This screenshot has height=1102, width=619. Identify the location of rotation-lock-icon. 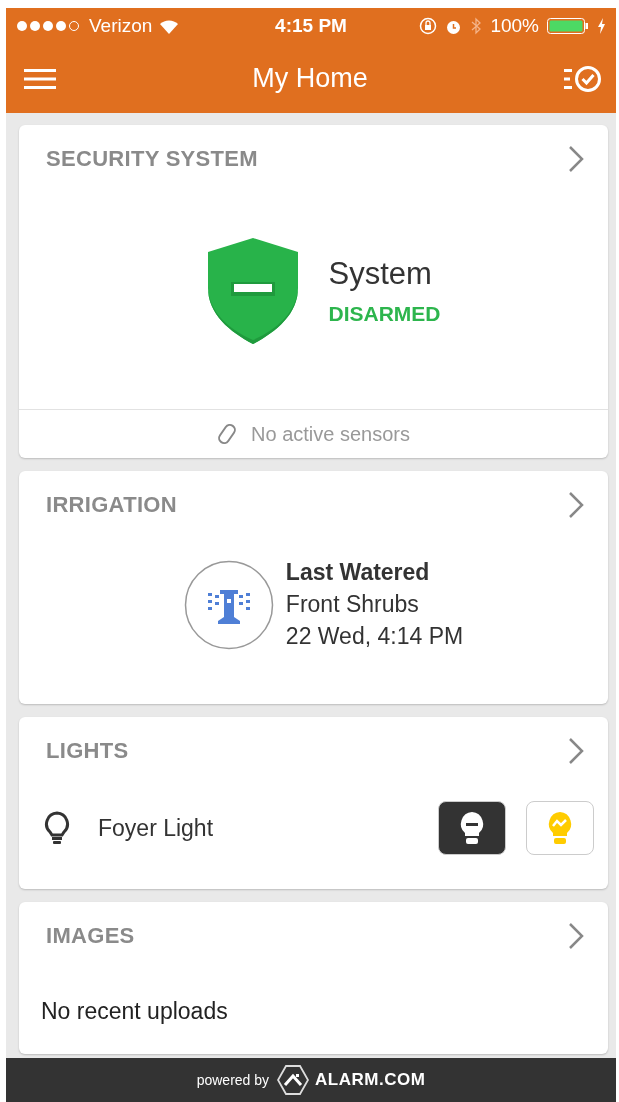
(428, 26).